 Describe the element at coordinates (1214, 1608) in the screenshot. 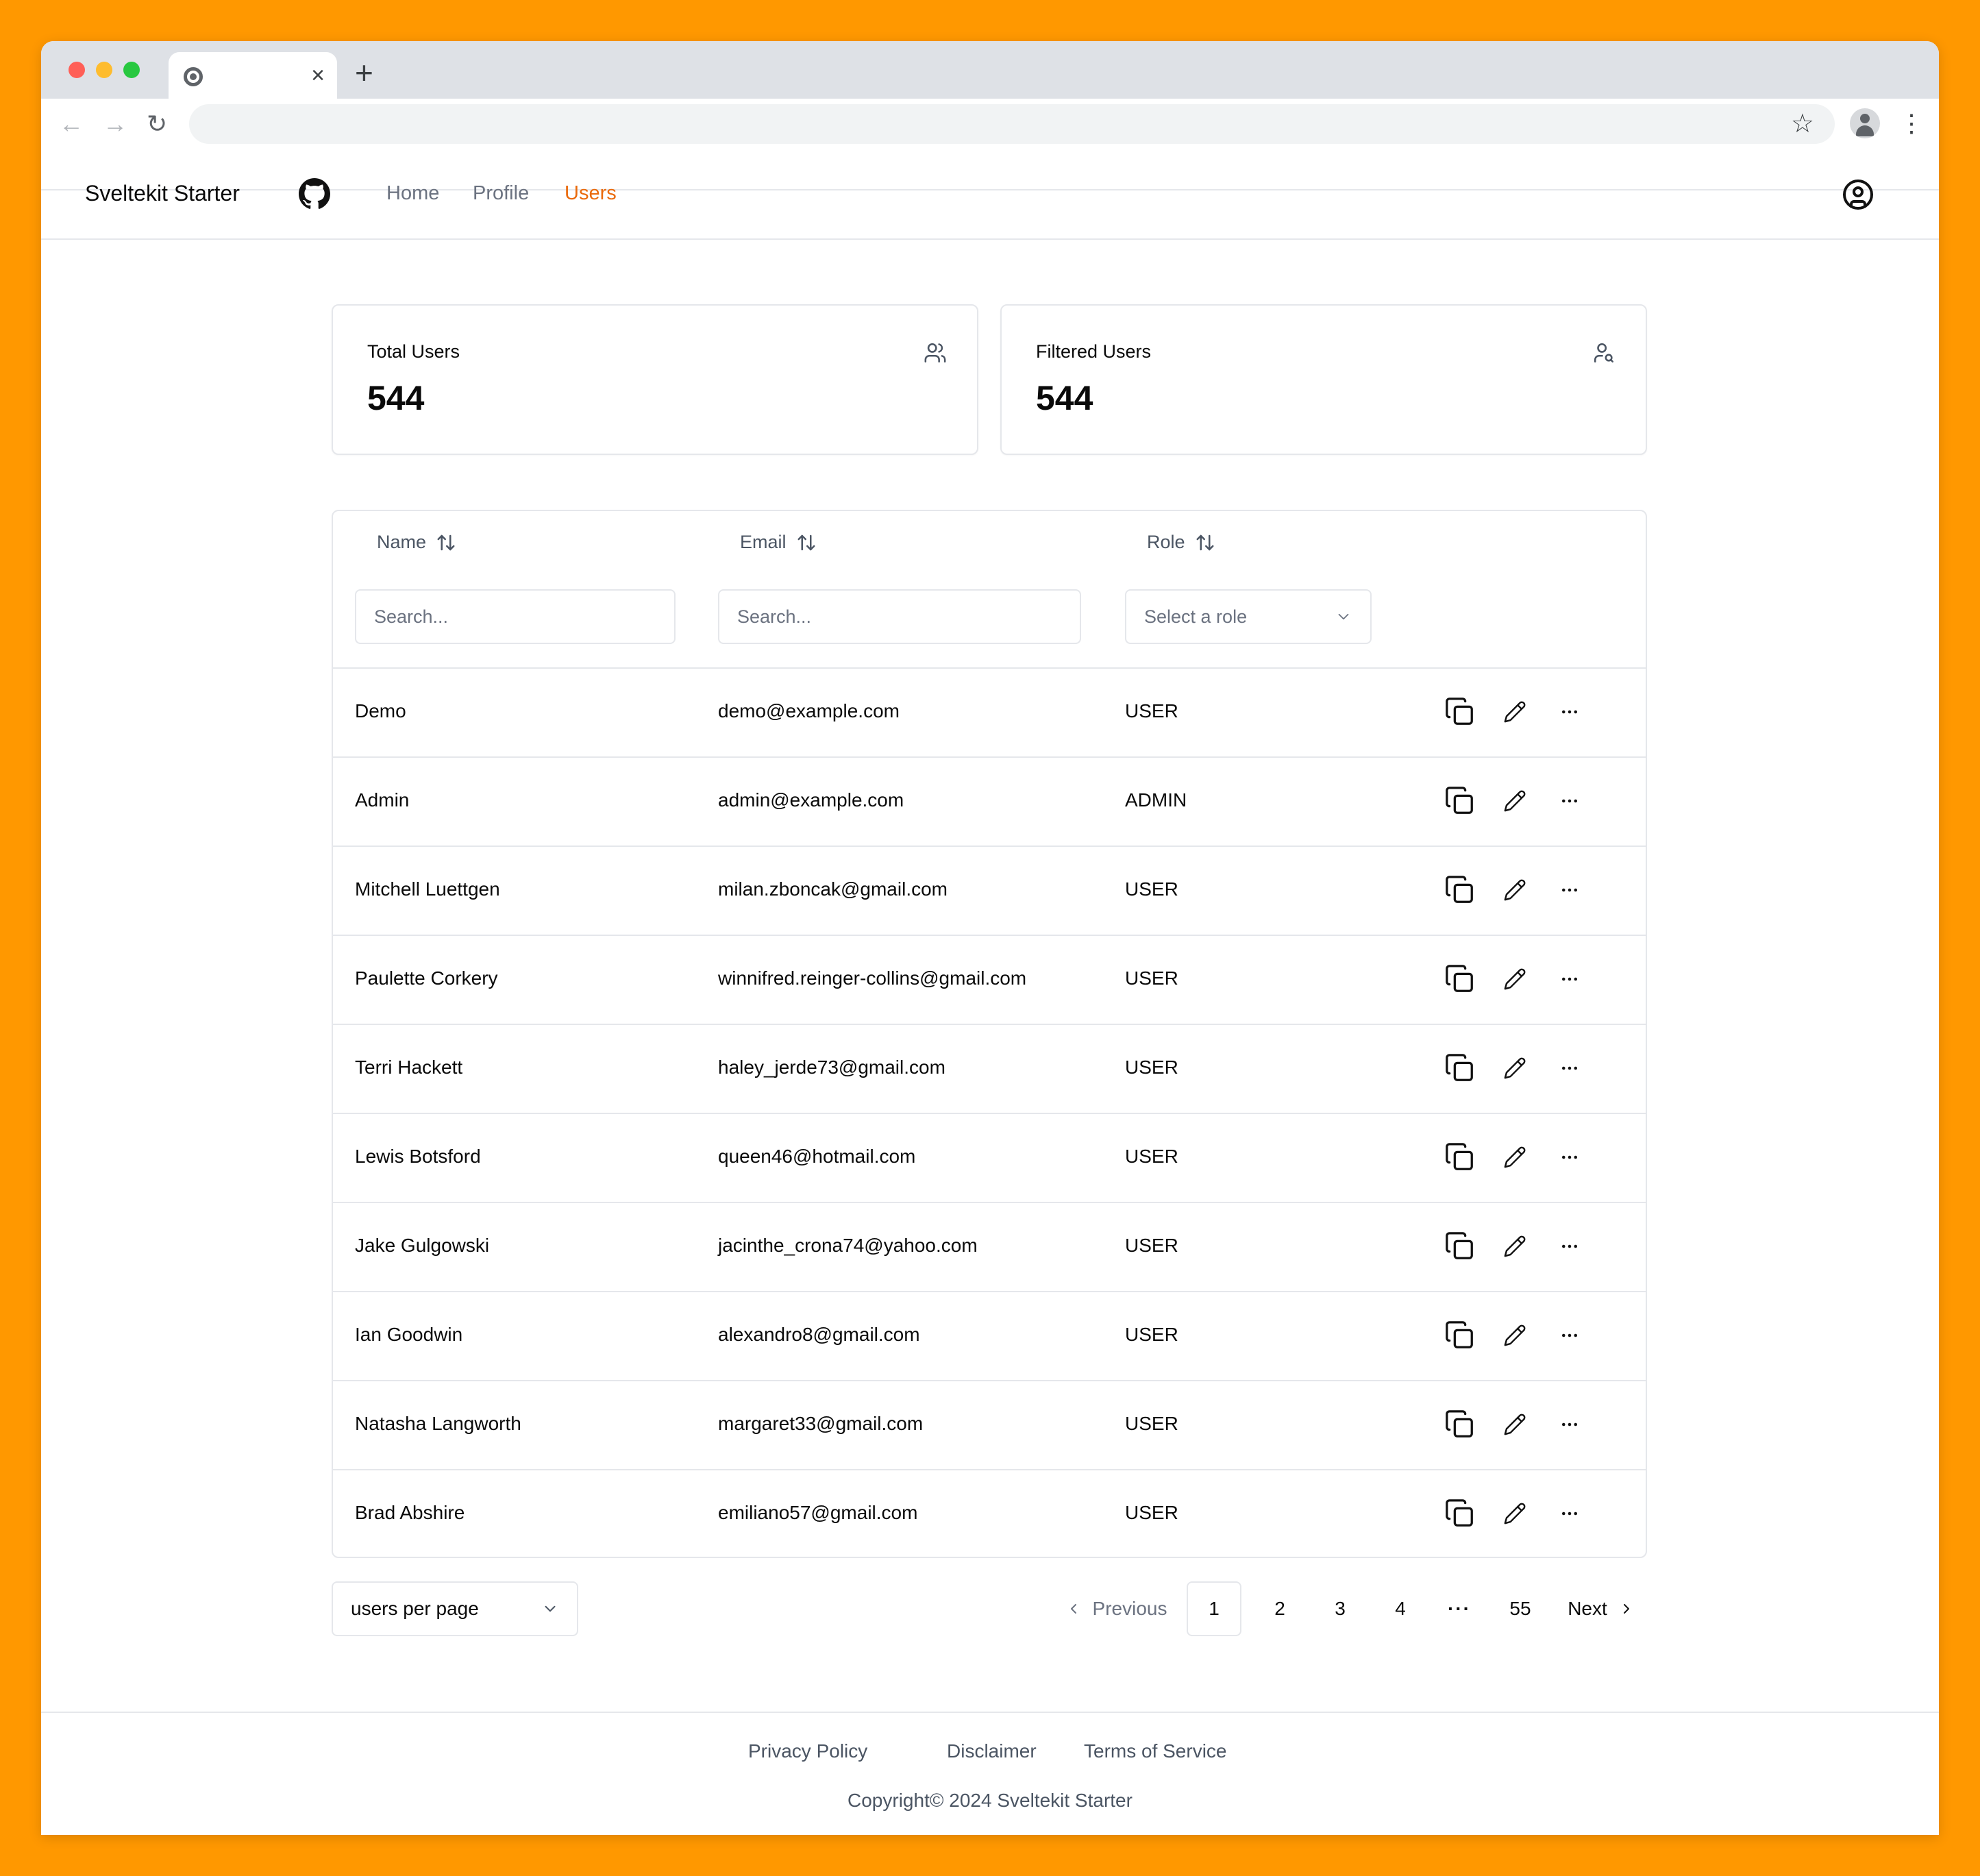

I see `page-button-1: 1` at that location.